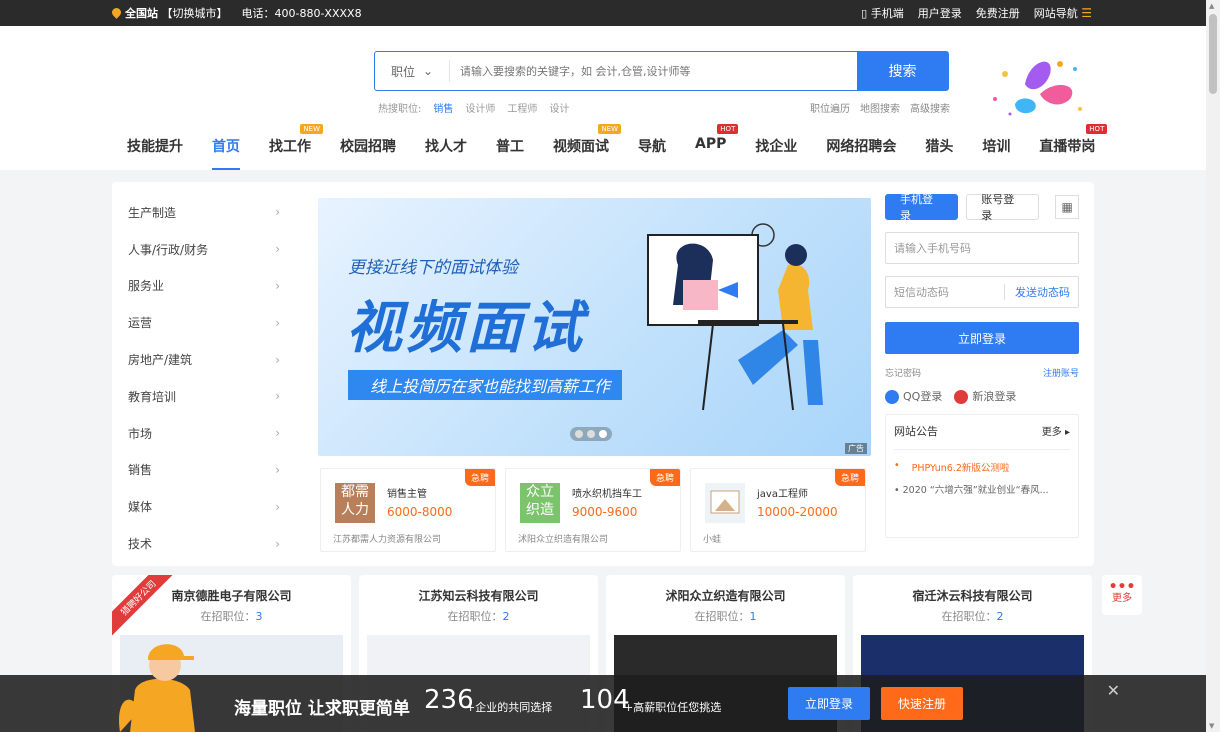 This screenshot has width=1220, height=732. Describe the element at coordinates (1211, 726) in the screenshot. I see `scroll-down-icon: ▼` at that location.